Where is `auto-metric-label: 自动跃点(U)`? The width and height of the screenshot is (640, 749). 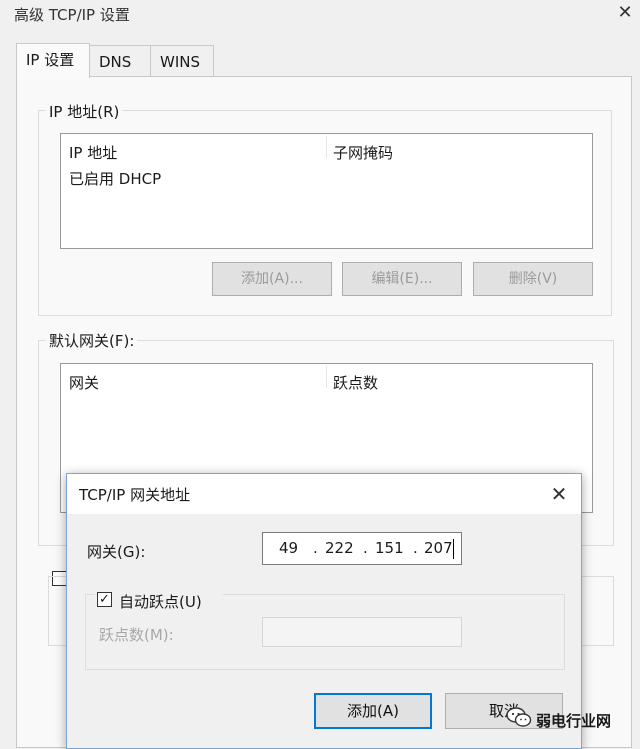
auto-metric-label: 自动跃点(U) is located at coordinates (160, 601).